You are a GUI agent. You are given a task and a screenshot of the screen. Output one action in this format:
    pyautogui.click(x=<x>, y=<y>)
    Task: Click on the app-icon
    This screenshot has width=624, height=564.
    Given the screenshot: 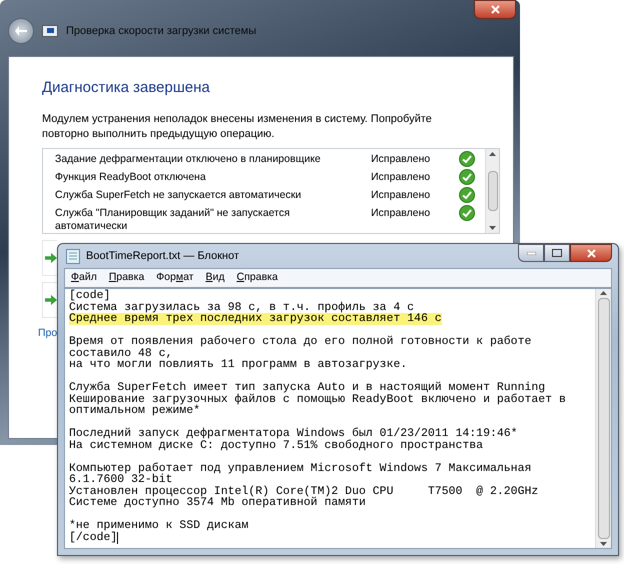 What is the action you would take?
    pyautogui.click(x=50, y=31)
    